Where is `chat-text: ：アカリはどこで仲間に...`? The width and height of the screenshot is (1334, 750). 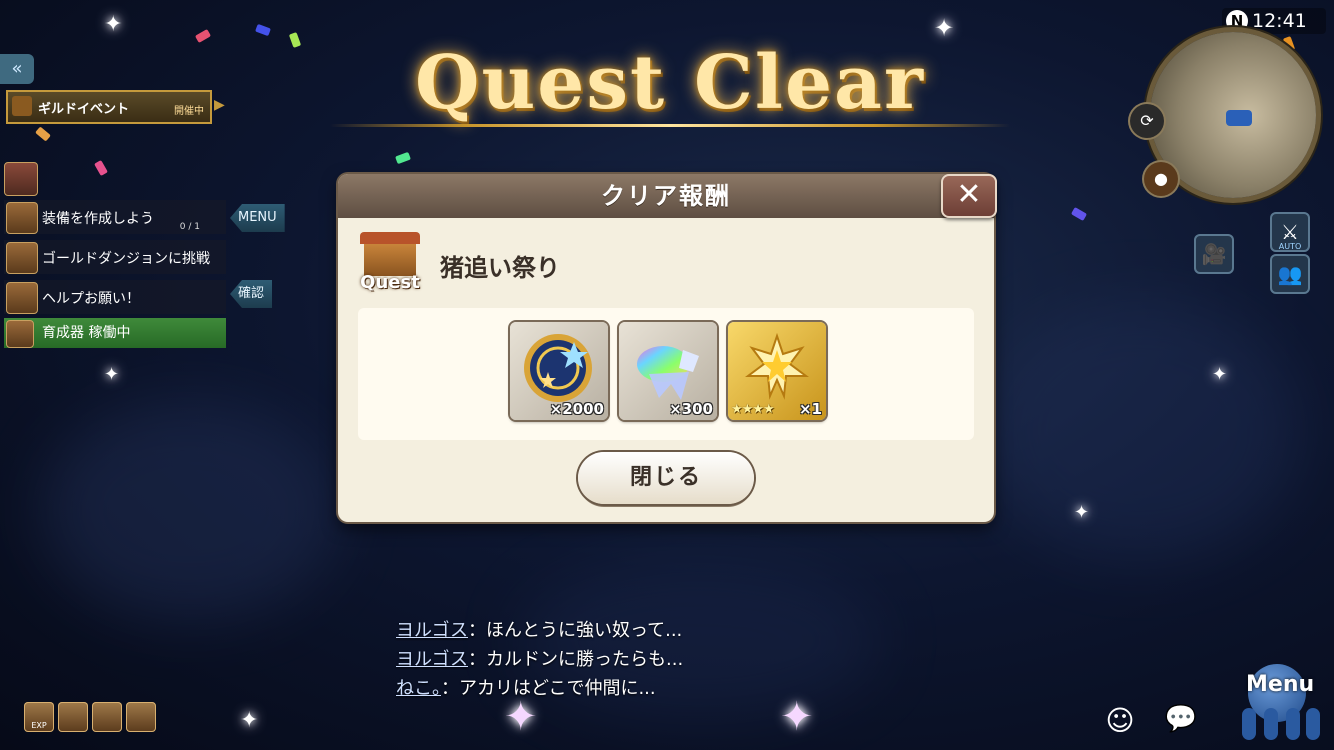 chat-text: ：アカリはどこで仲間に... is located at coordinates (548, 688).